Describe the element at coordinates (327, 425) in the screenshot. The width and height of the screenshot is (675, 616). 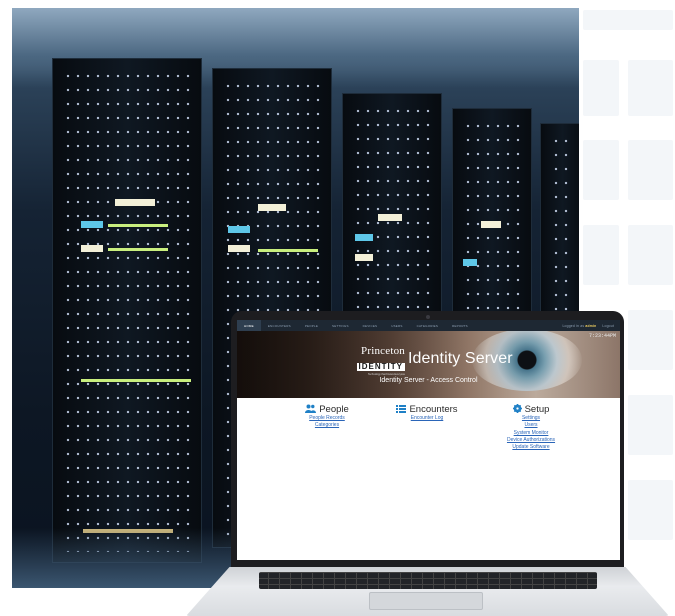
I see `categories-link: Categories` at that location.